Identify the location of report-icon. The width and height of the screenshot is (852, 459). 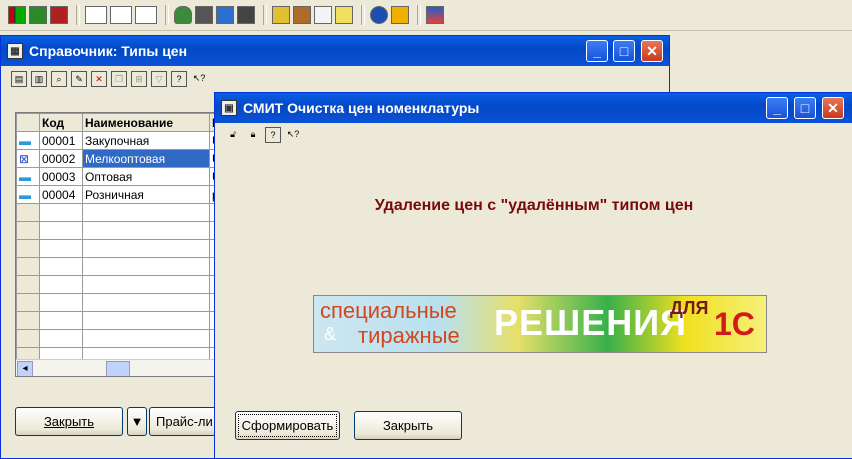
(302, 15).